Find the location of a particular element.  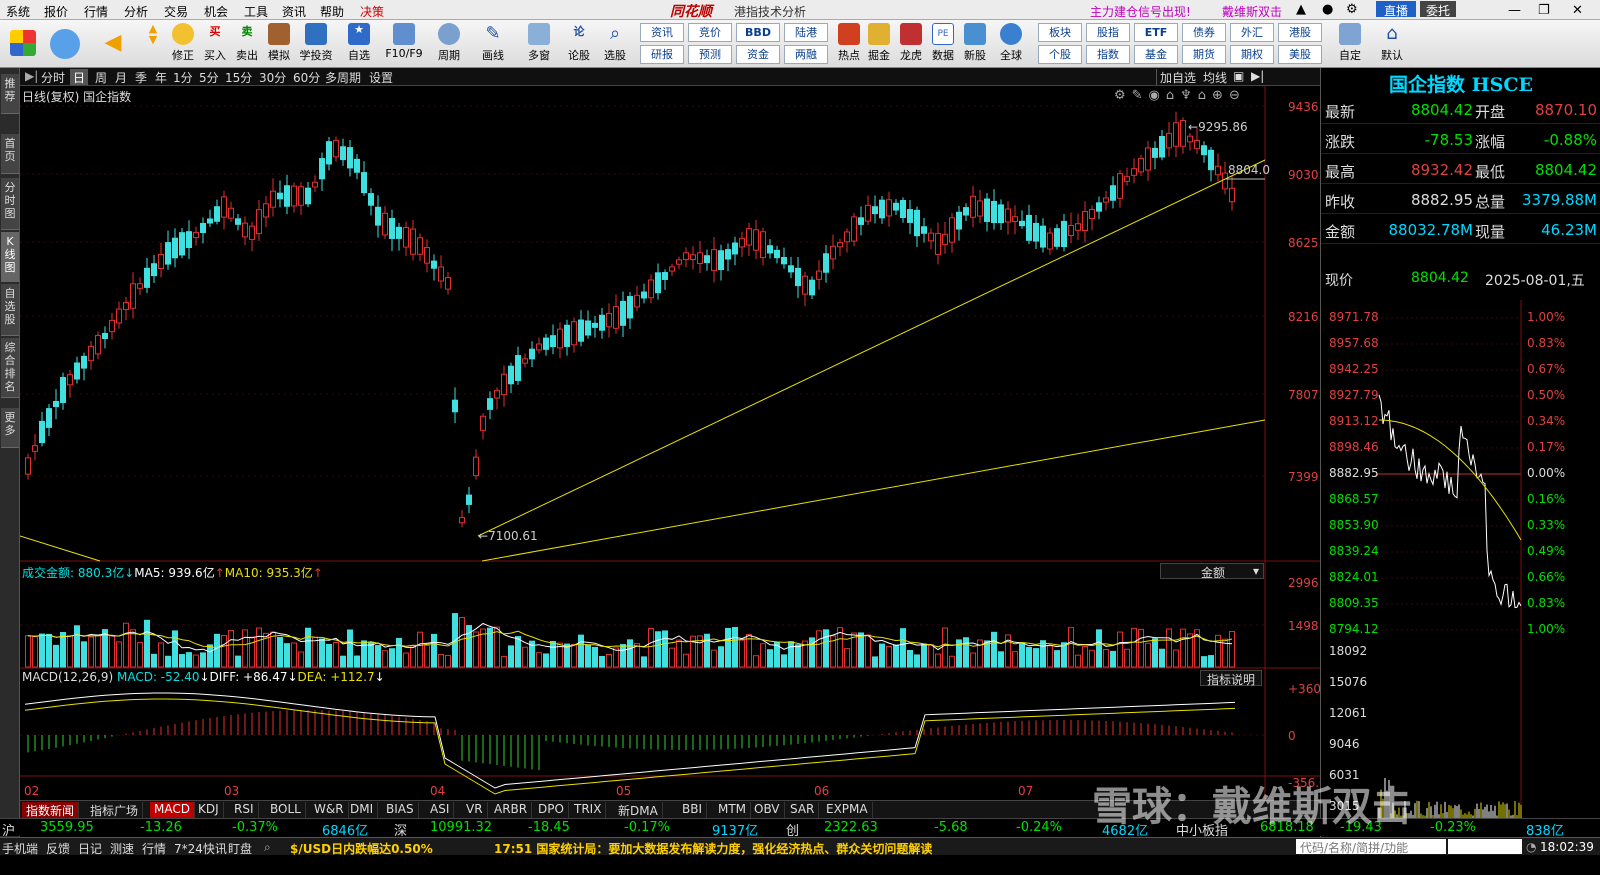

indicator-tab-4: RSI is located at coordinates (244, 810).